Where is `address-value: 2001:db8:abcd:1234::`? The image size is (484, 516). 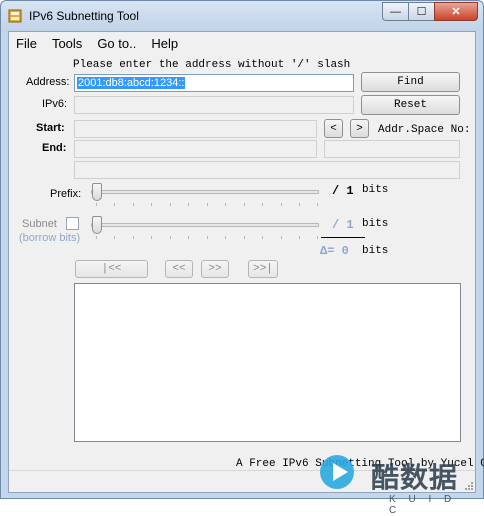
address-value: 2001:db8:abcd:1234:: is located at coordinates (131, 83).